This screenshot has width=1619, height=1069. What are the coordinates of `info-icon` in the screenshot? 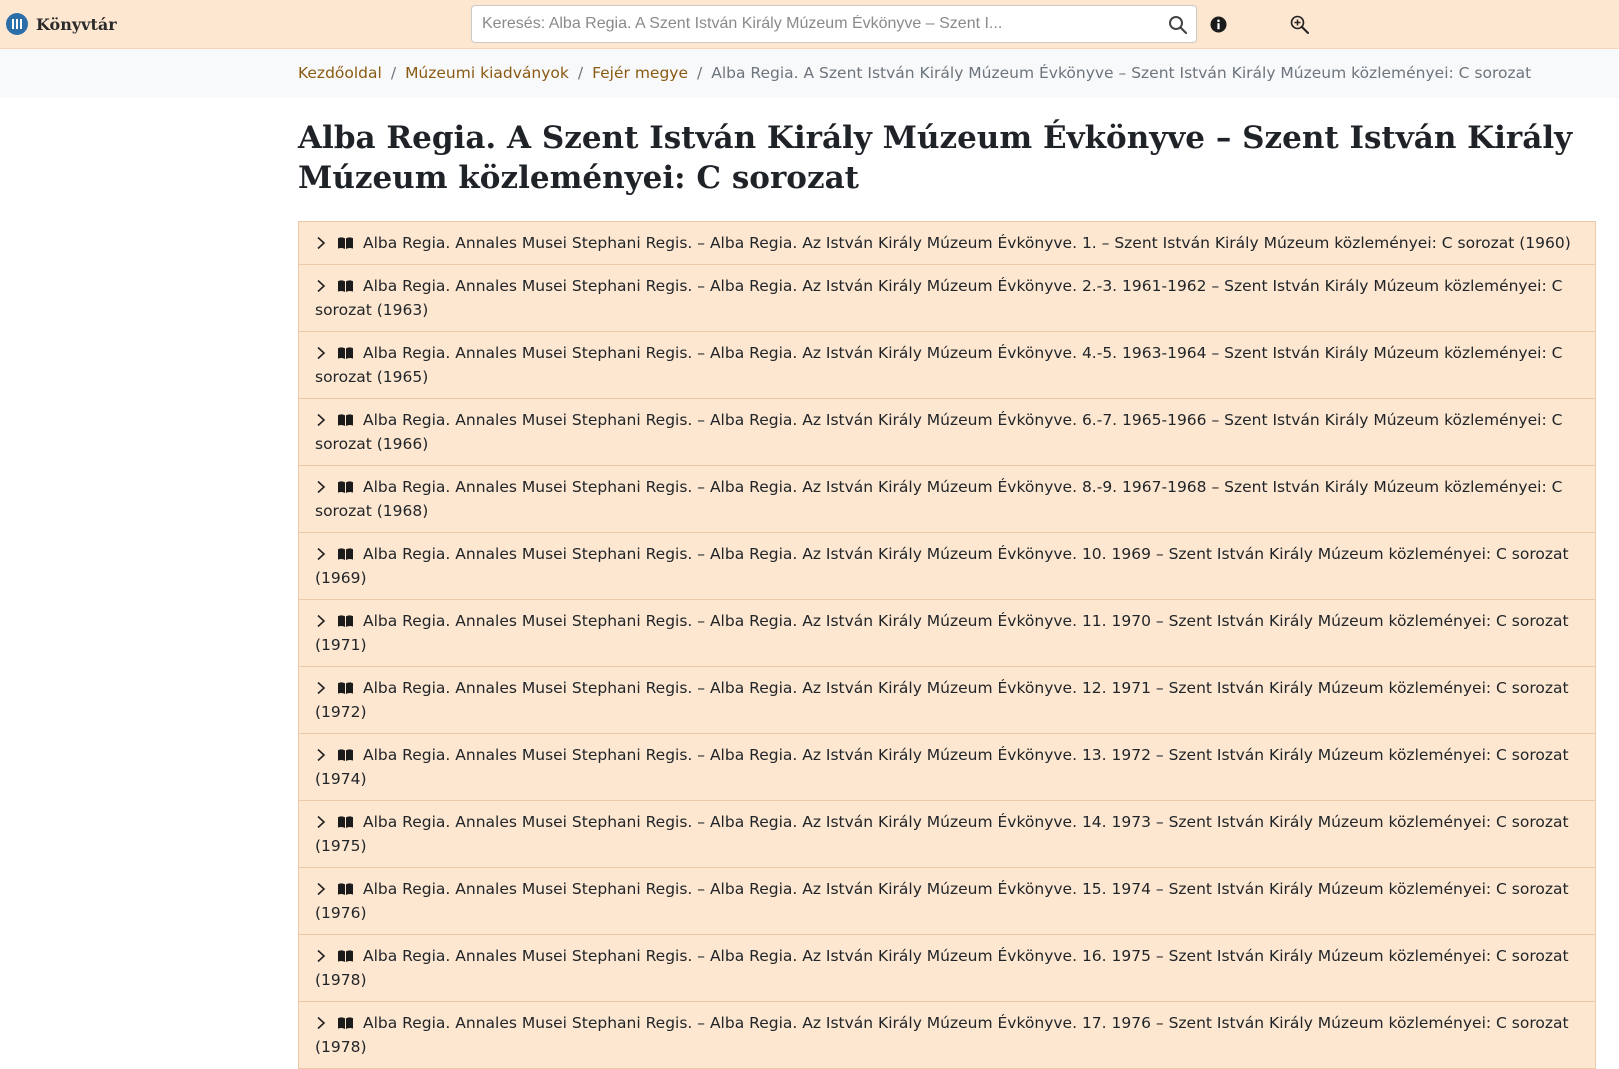 It's located at (1218, 24).